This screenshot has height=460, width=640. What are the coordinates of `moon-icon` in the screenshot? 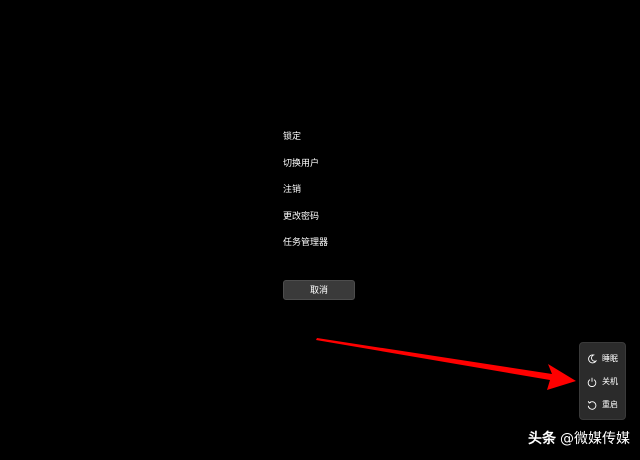 It's located at (592, 358).